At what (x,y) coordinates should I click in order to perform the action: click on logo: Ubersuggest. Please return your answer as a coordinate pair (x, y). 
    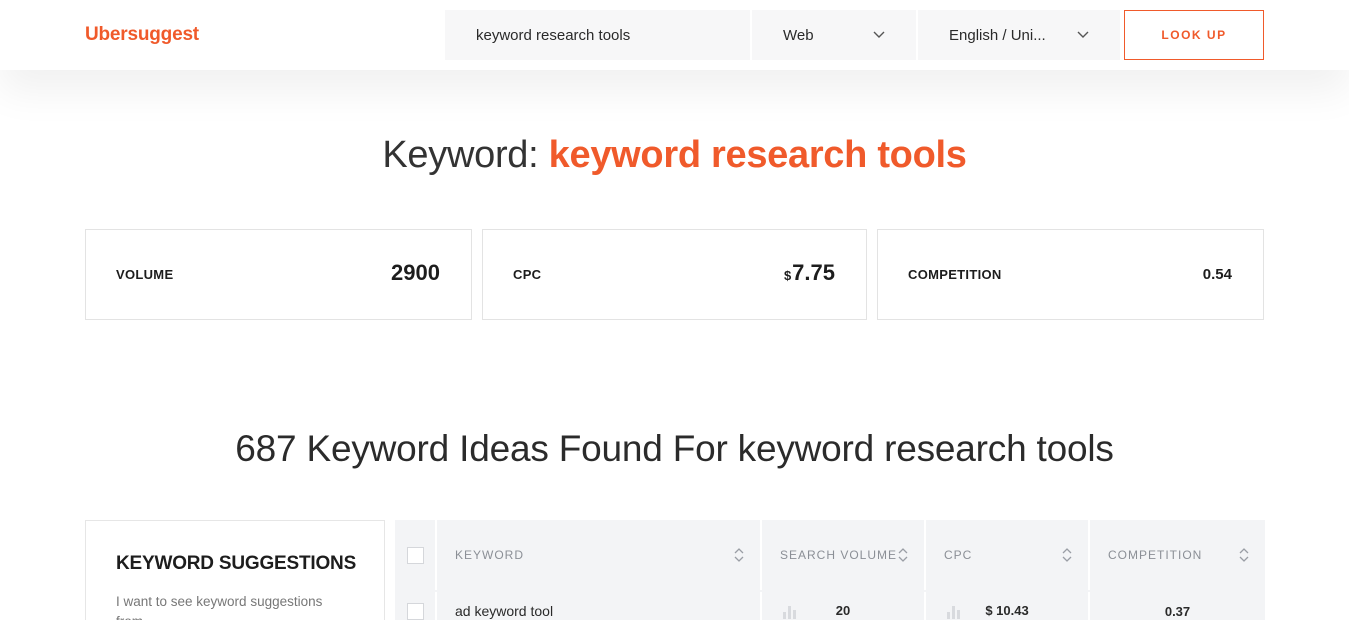
    Looking at the image, I should click on (142, 35).